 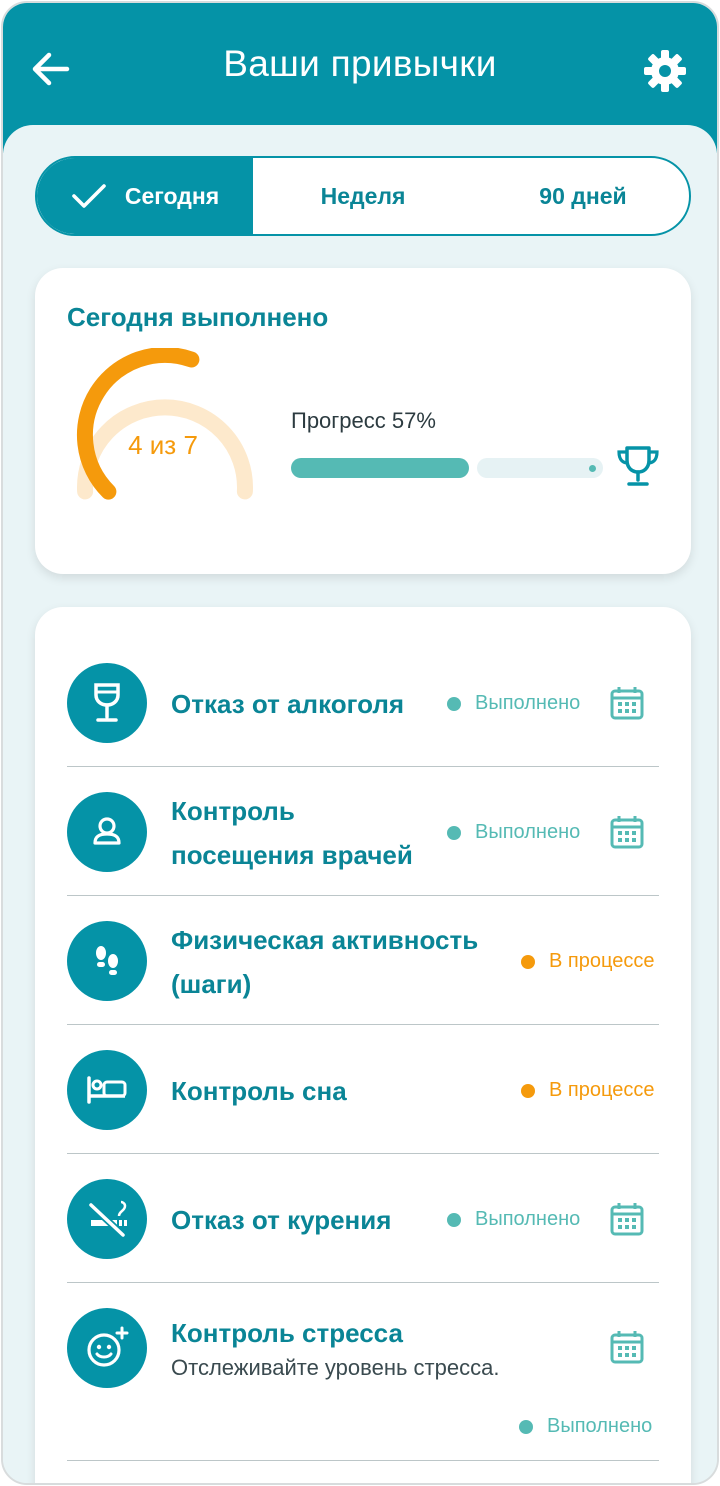 What do you see at coordinates (259, 1091) in the screenshot?
I see `habit-name: Контроль сна` at bounding box center [259, 1091].